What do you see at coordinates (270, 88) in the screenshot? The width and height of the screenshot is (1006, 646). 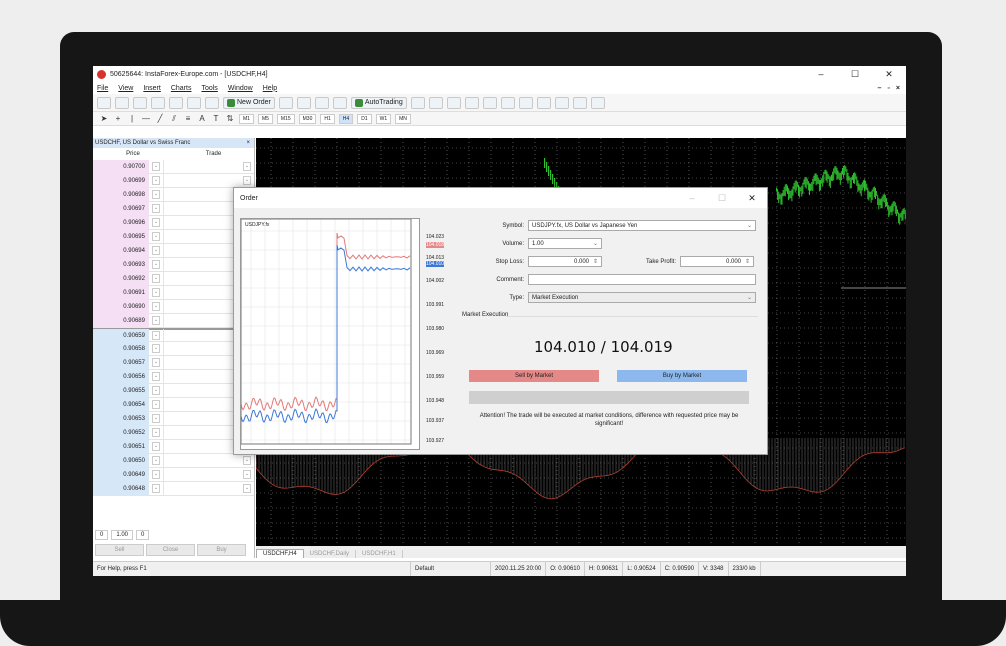 I see `menu-help: Help` at bounding box center [270, 88].